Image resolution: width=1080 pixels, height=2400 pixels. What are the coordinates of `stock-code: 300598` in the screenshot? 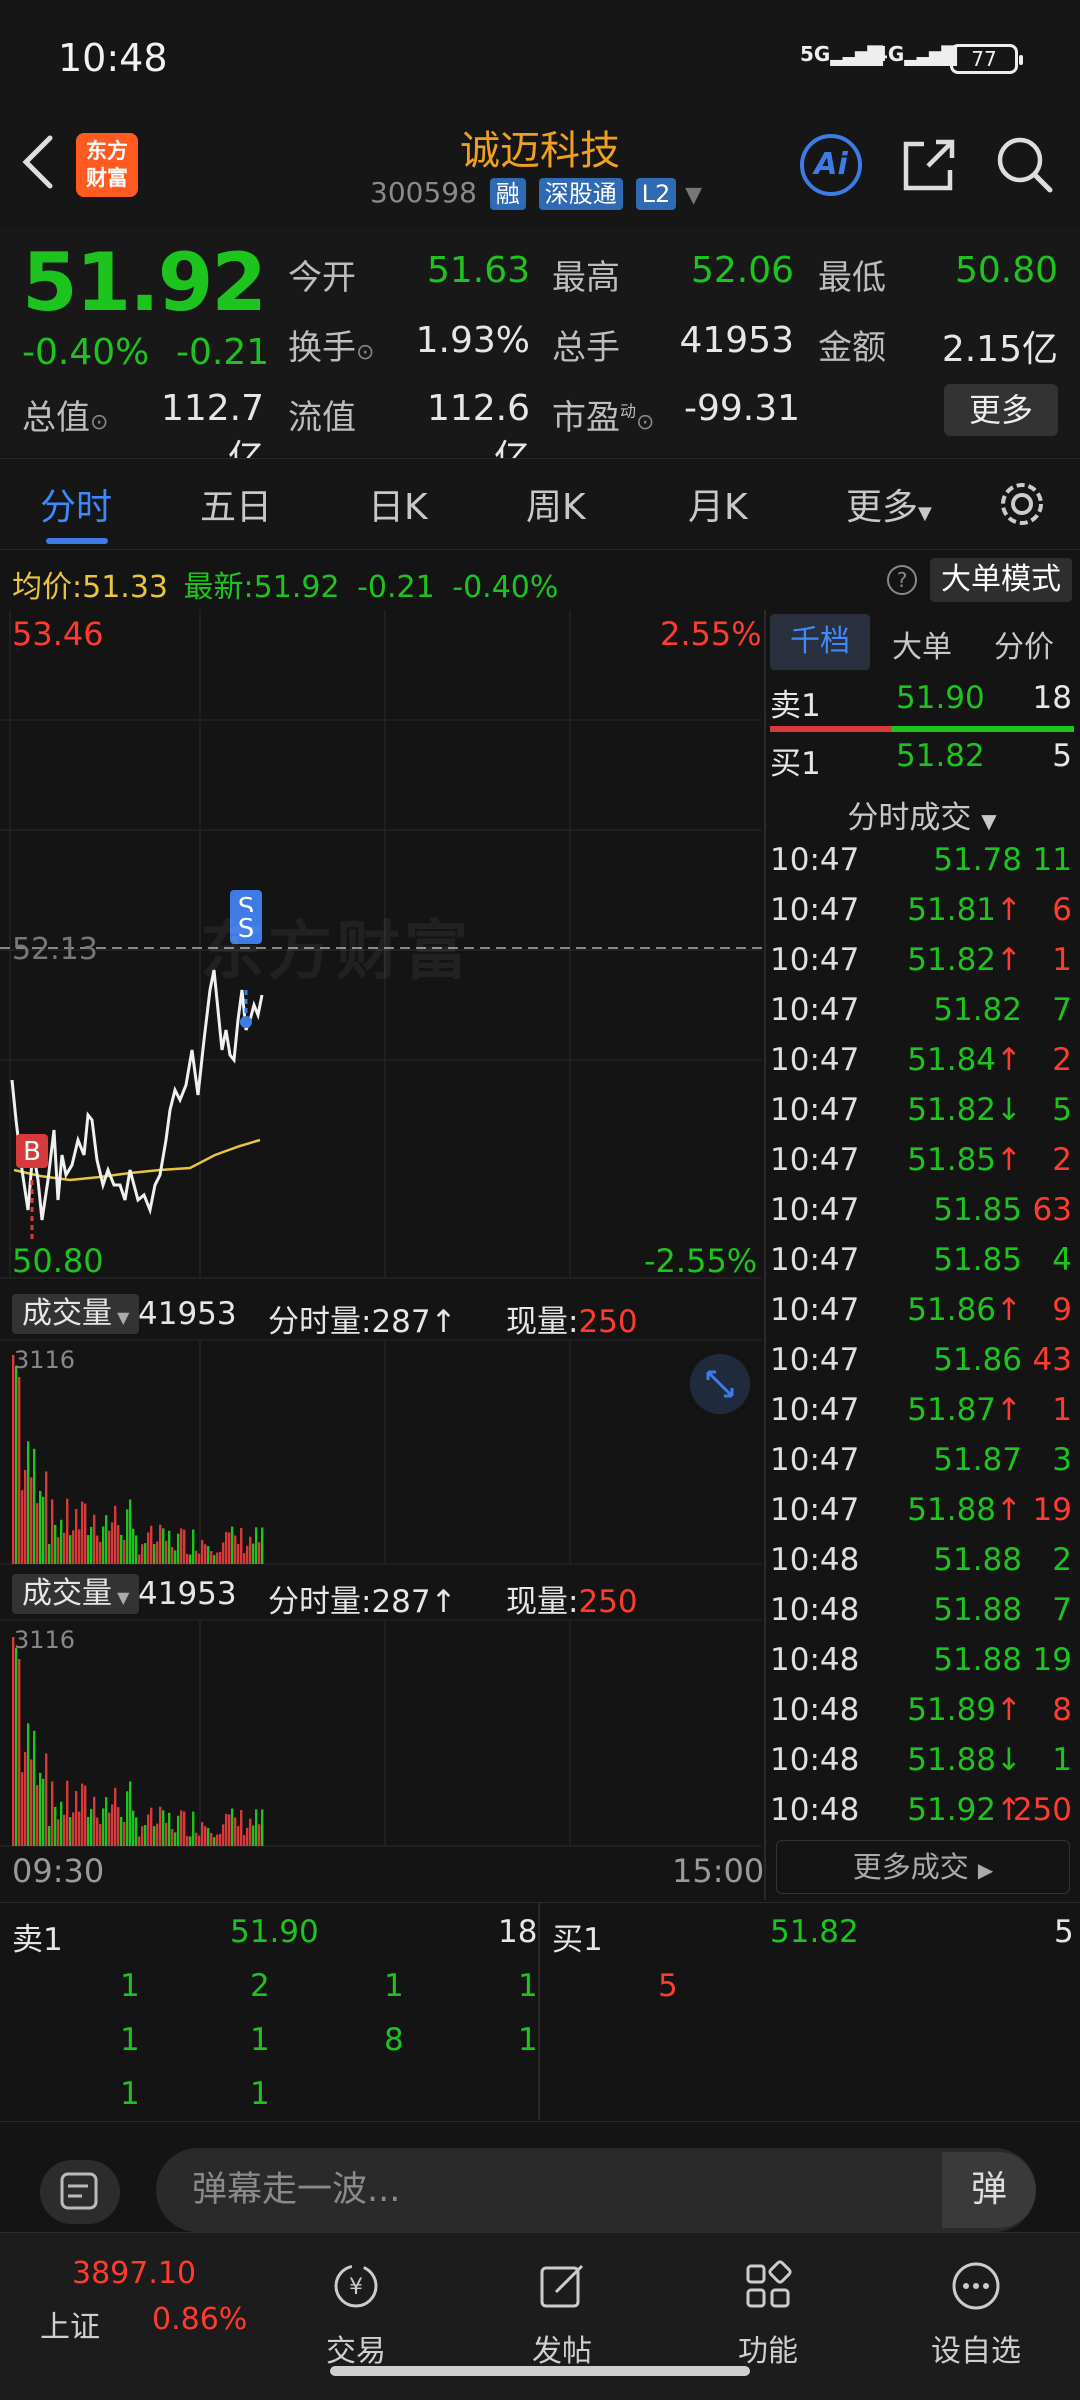 It's located at (423, 192).